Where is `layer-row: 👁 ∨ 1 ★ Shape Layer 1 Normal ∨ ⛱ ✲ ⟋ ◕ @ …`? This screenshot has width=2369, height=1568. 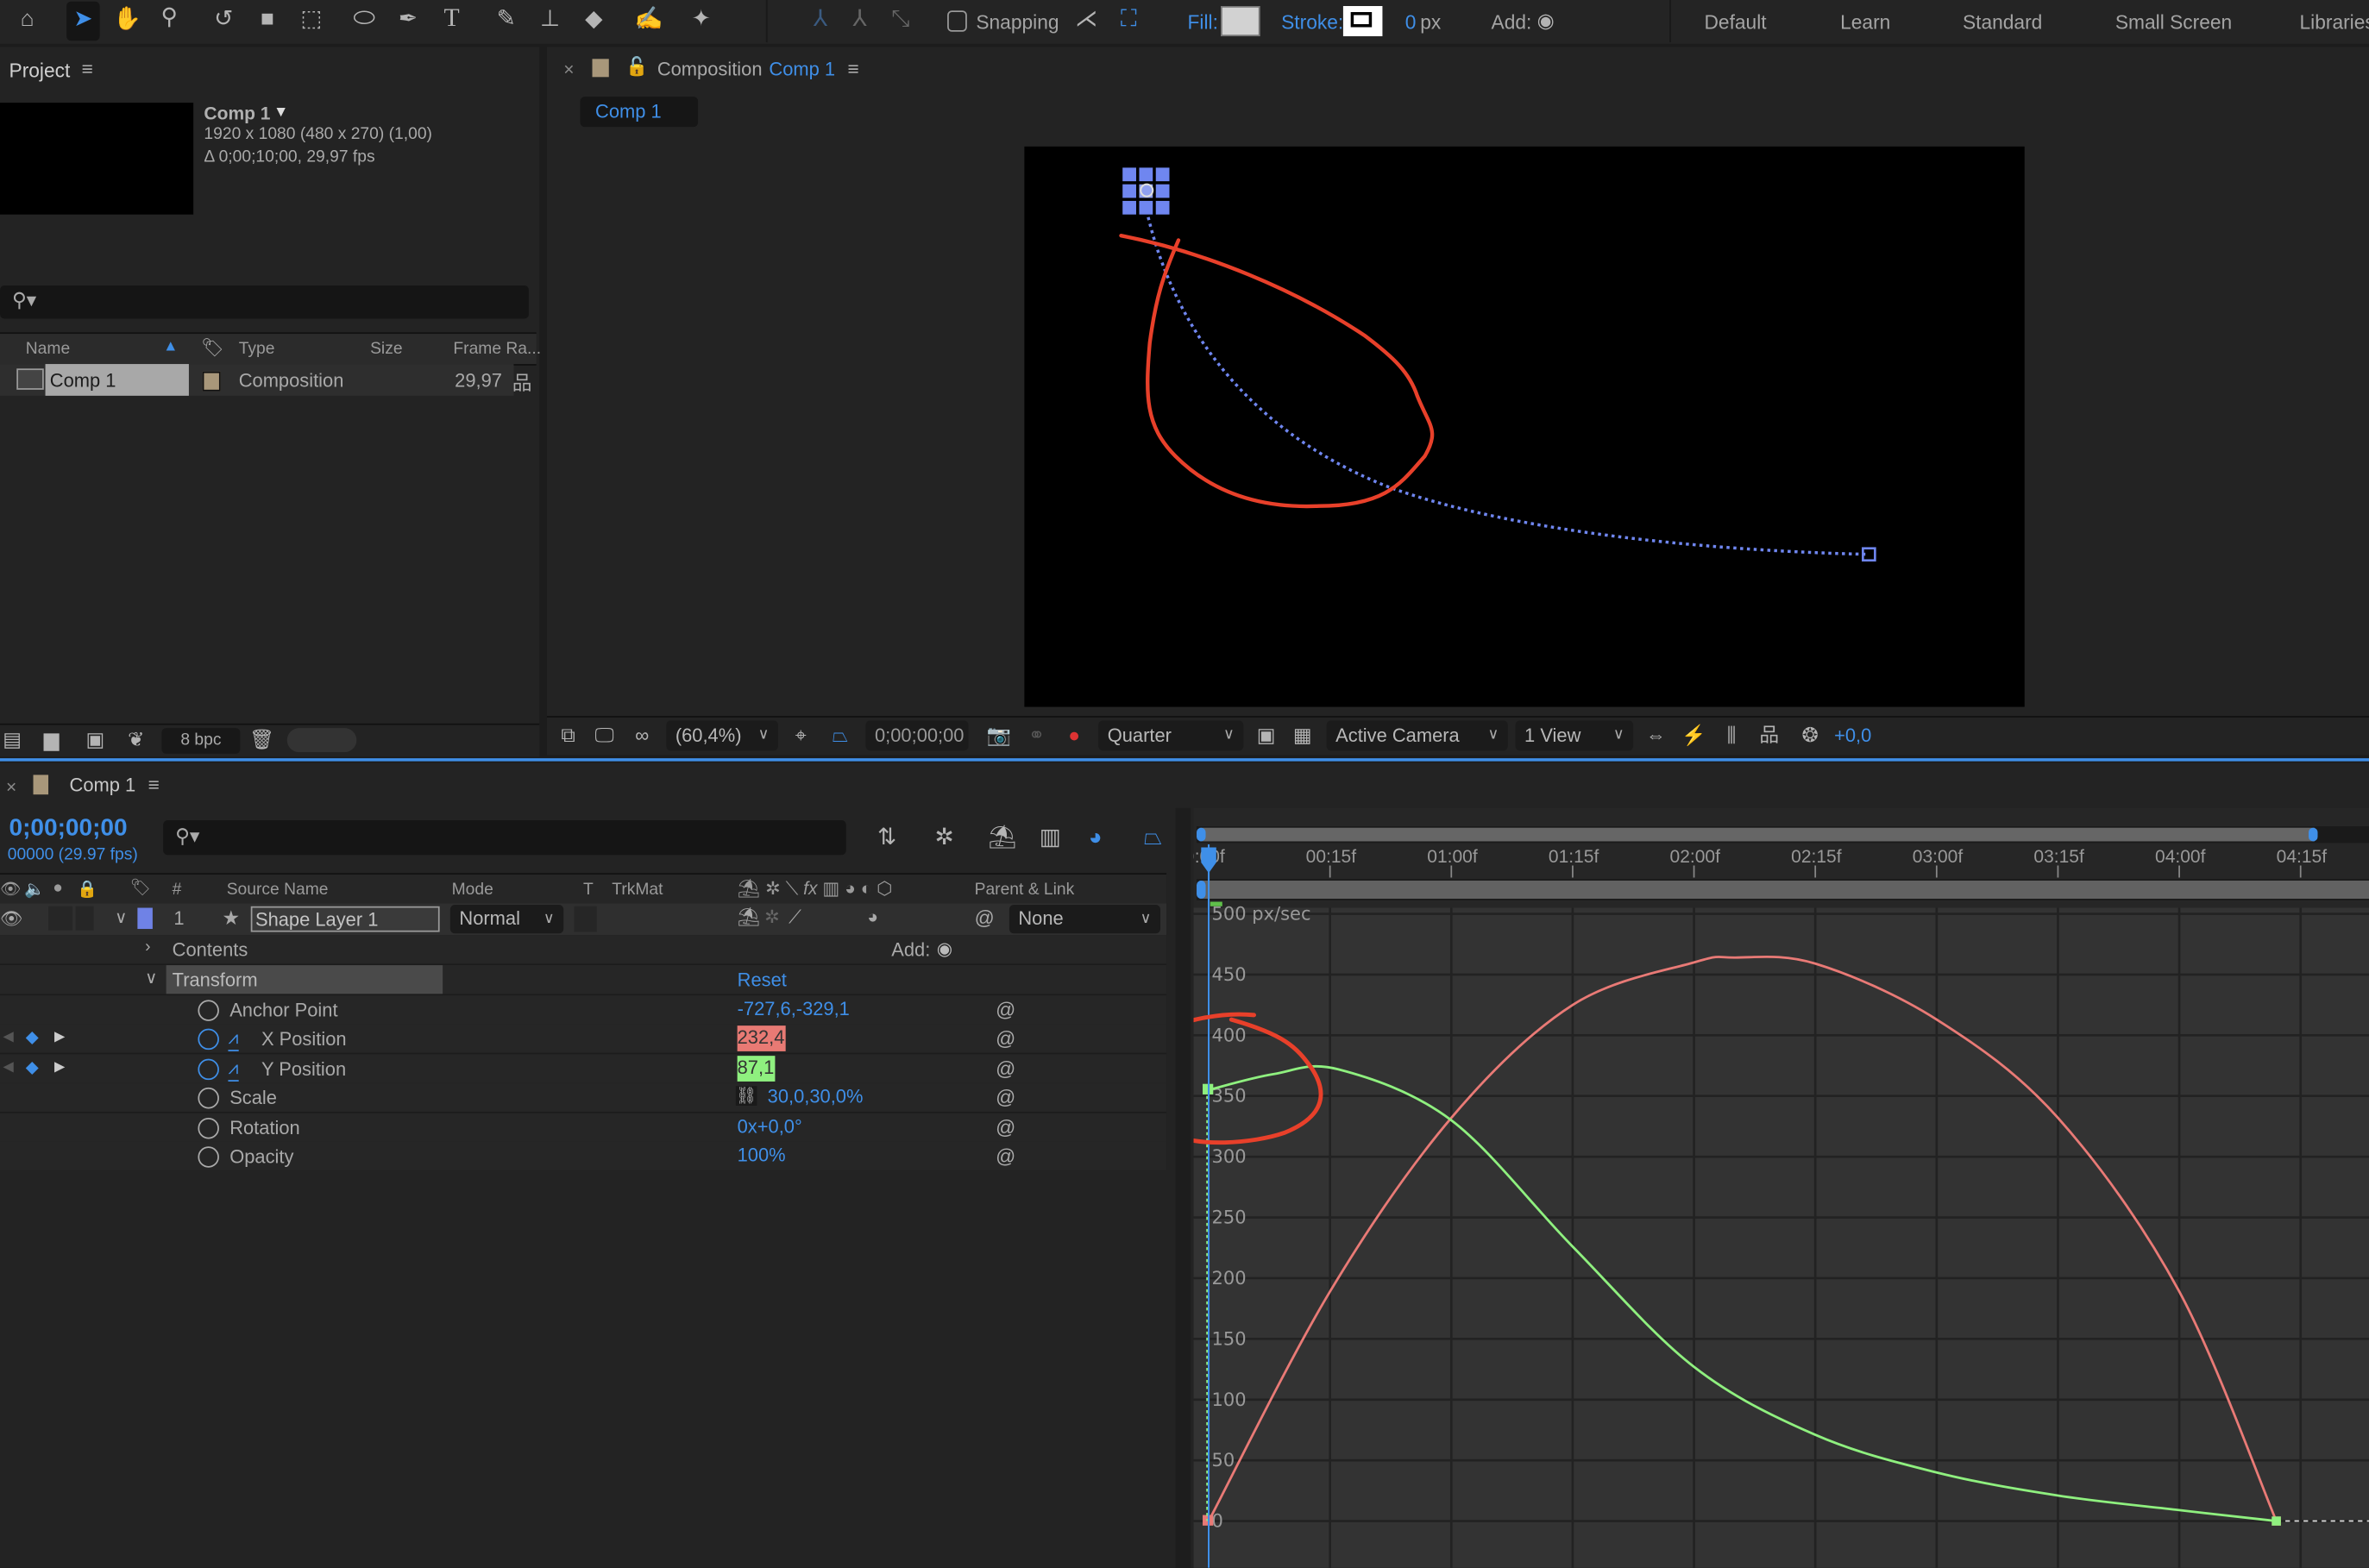
layer-row: 👁 ∨ 1 ★ Shape Layer 1 Normal ∨ ⛱ ✲ ⟋ ◕ @ … is located at coordinates (583, 920).